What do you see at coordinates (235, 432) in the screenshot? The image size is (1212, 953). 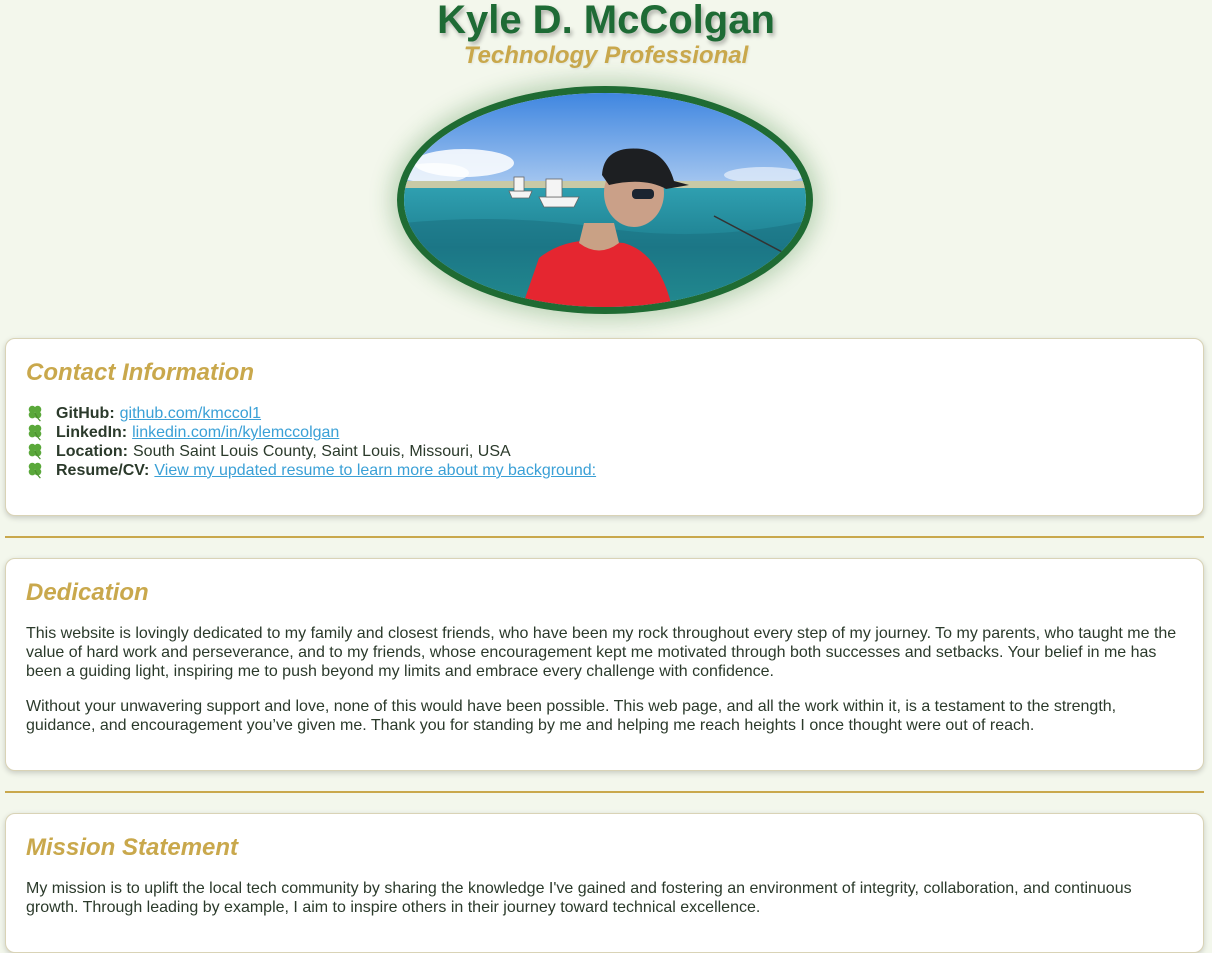 I see `linkedin-link: linkedin.com/in/kylemccolgan` at bounding box center [235, 432].